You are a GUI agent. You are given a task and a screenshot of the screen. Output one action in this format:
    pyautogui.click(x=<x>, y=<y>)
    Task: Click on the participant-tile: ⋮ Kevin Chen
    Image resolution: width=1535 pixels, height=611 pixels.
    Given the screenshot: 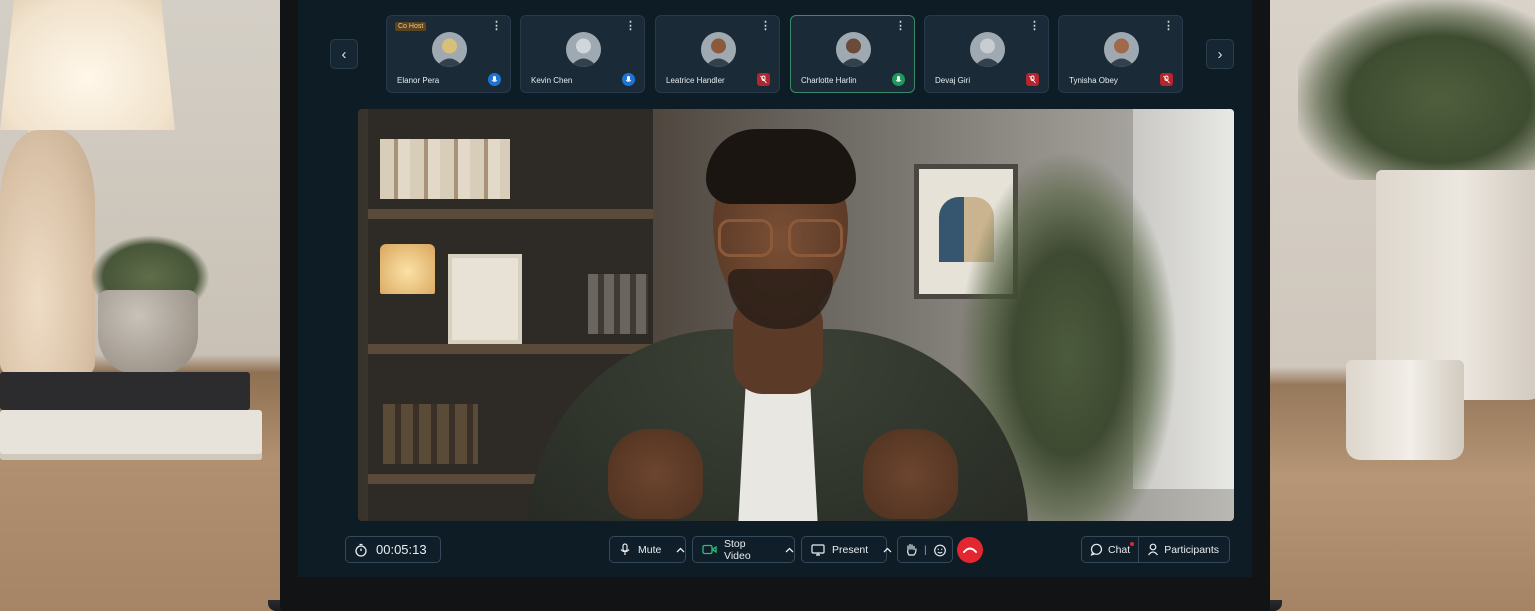 What is the action you would take?
    pyautogui.click(x=582, y=54)
    